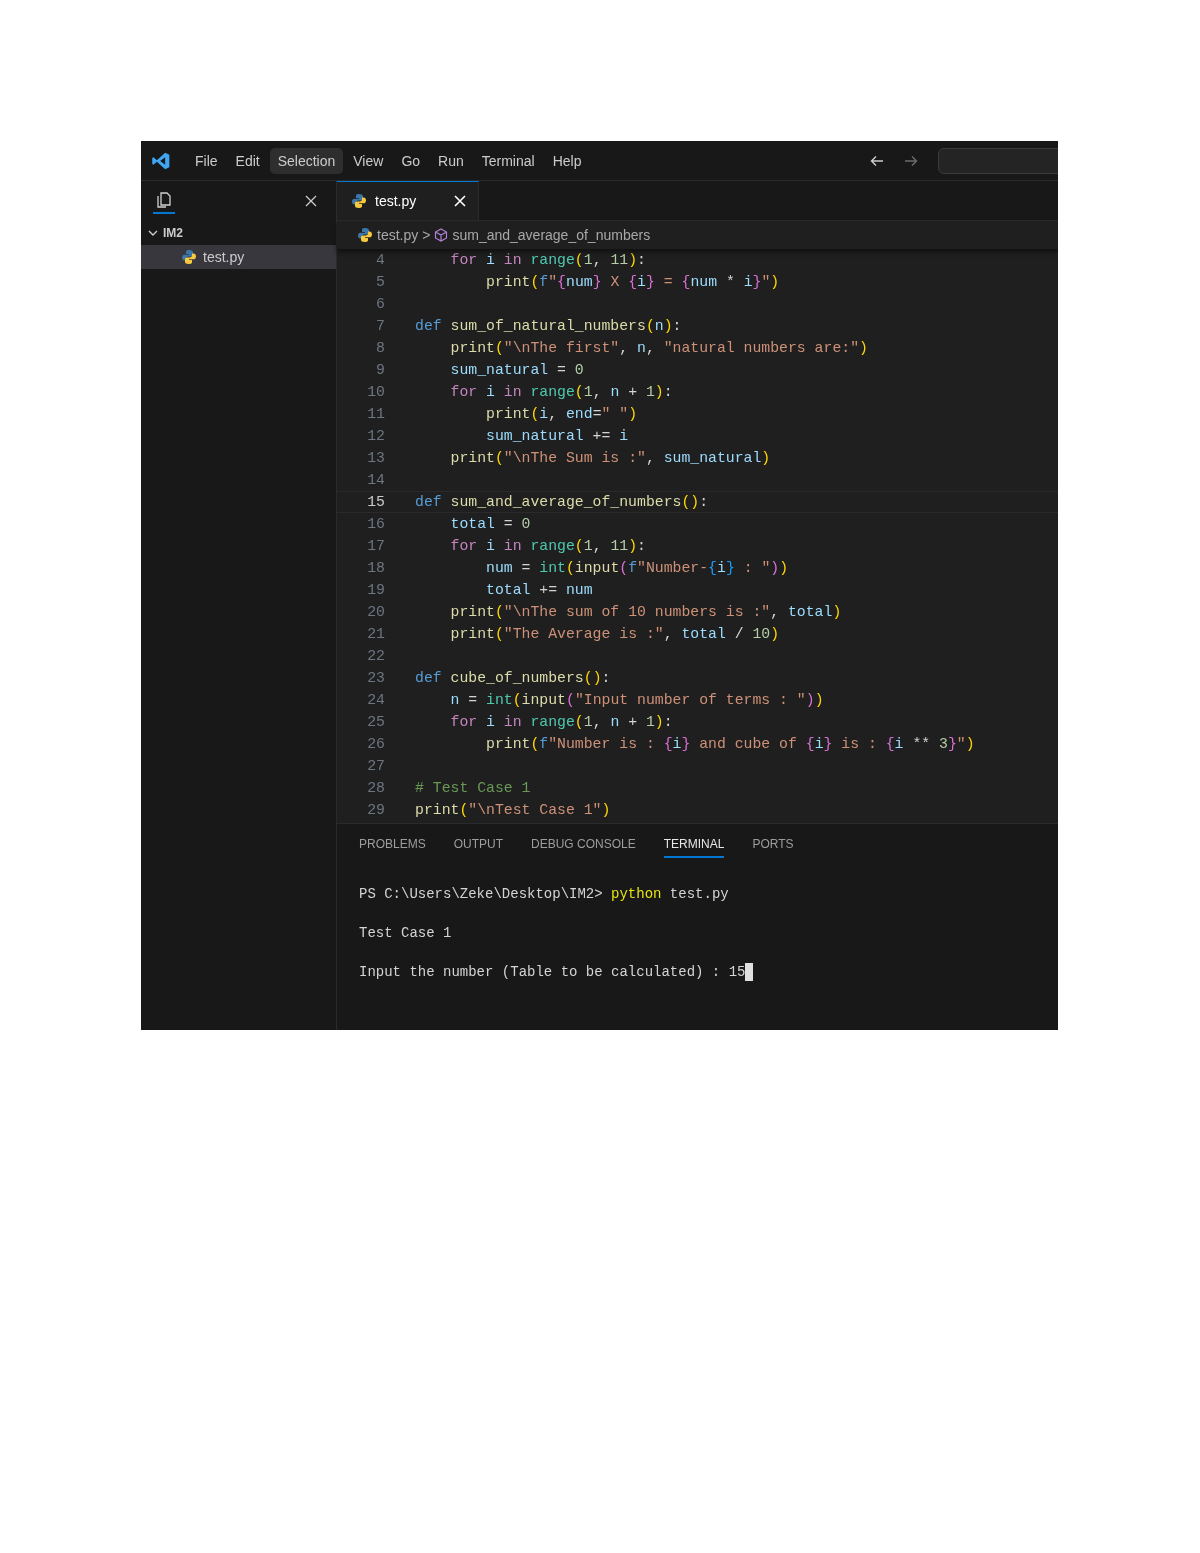  Describe the element at coordinates (375, 436) in the screenshot. I see `line-number: 12` at that location.